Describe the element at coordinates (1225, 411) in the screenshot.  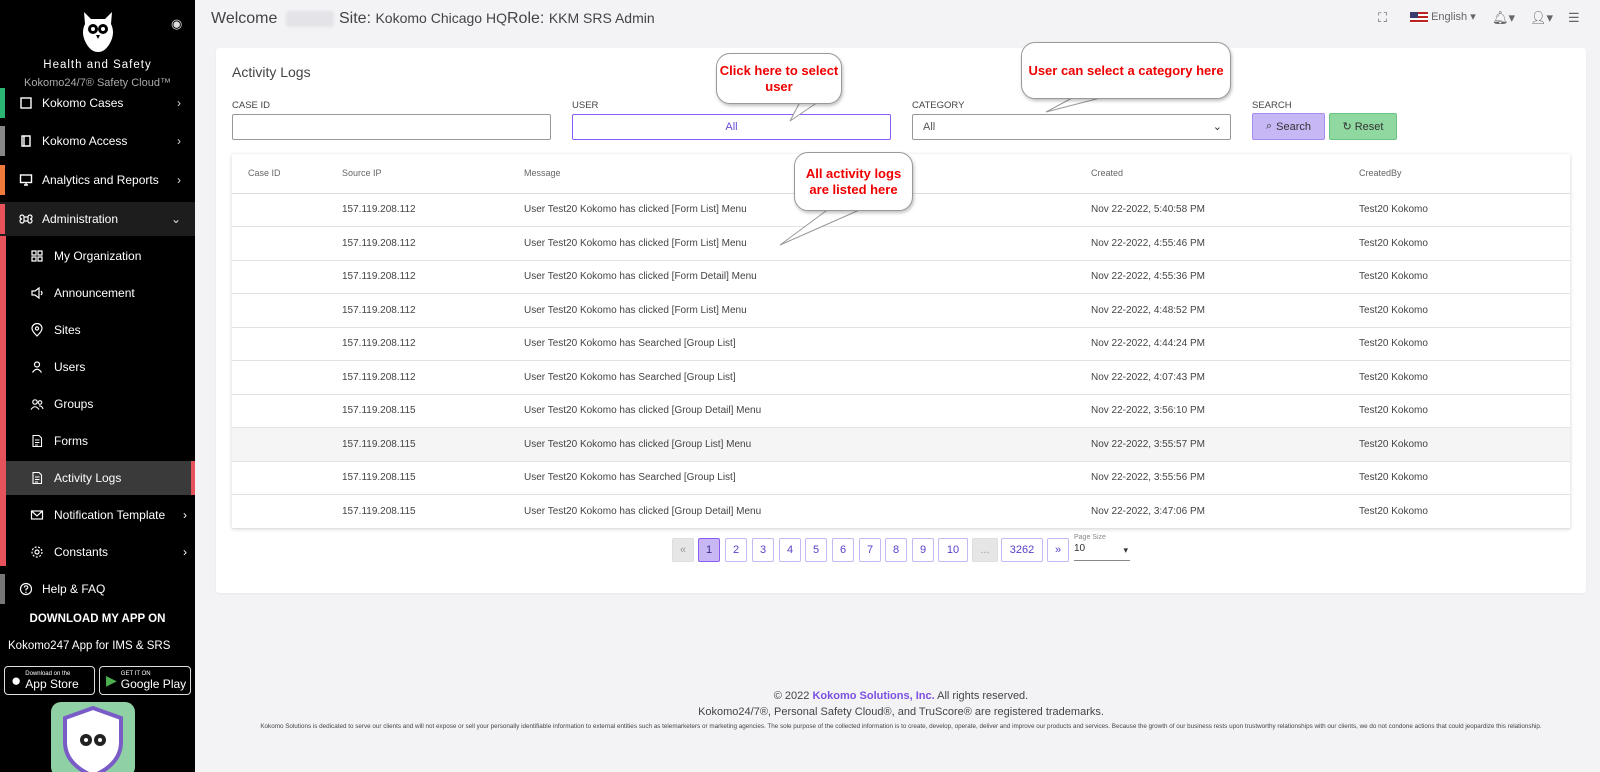
I see `cell-created: Nov 22-2022, 3:56:10 PM` at that location.